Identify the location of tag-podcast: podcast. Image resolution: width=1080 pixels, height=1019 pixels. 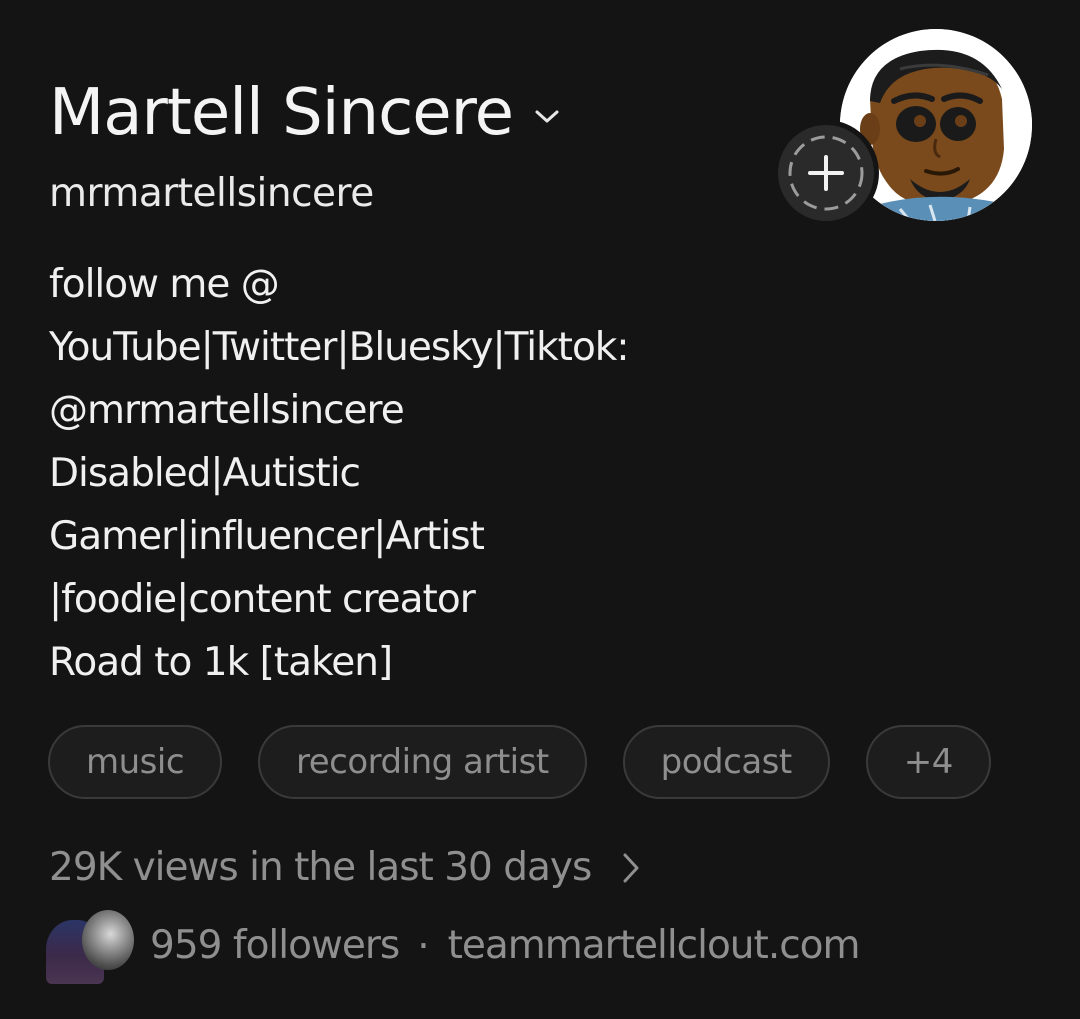
(726, 762).